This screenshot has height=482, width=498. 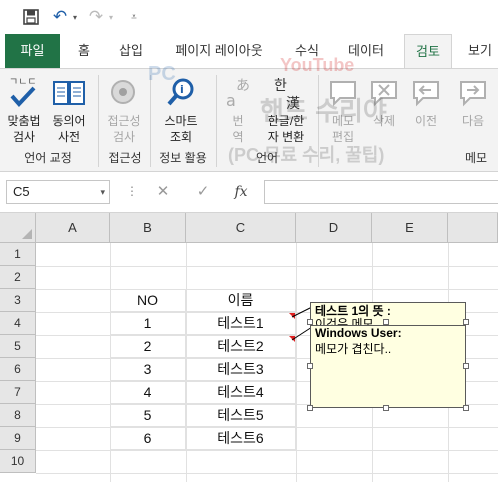 I want to click on translate-button: あa 번 역, so click(x=238, y=109).